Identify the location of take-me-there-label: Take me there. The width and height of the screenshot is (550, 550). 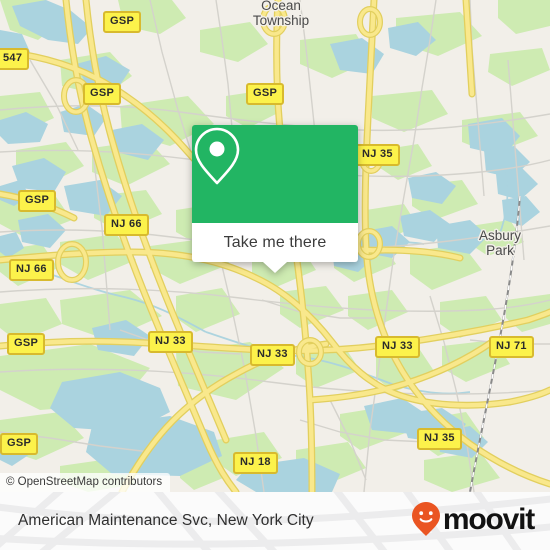
(275, 242).